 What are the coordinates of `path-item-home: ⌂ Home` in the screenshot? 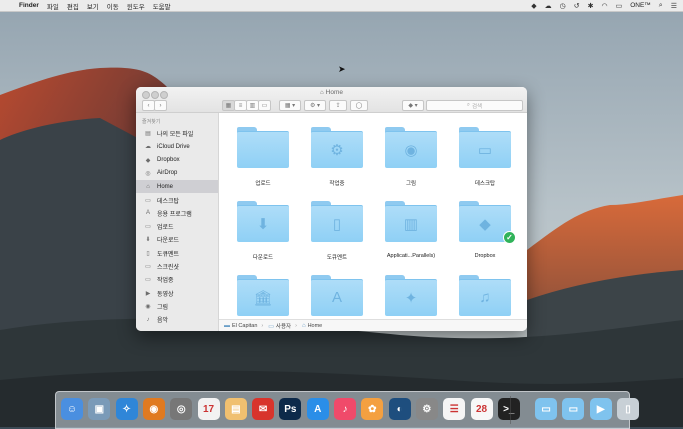 It's located at (312, 326).